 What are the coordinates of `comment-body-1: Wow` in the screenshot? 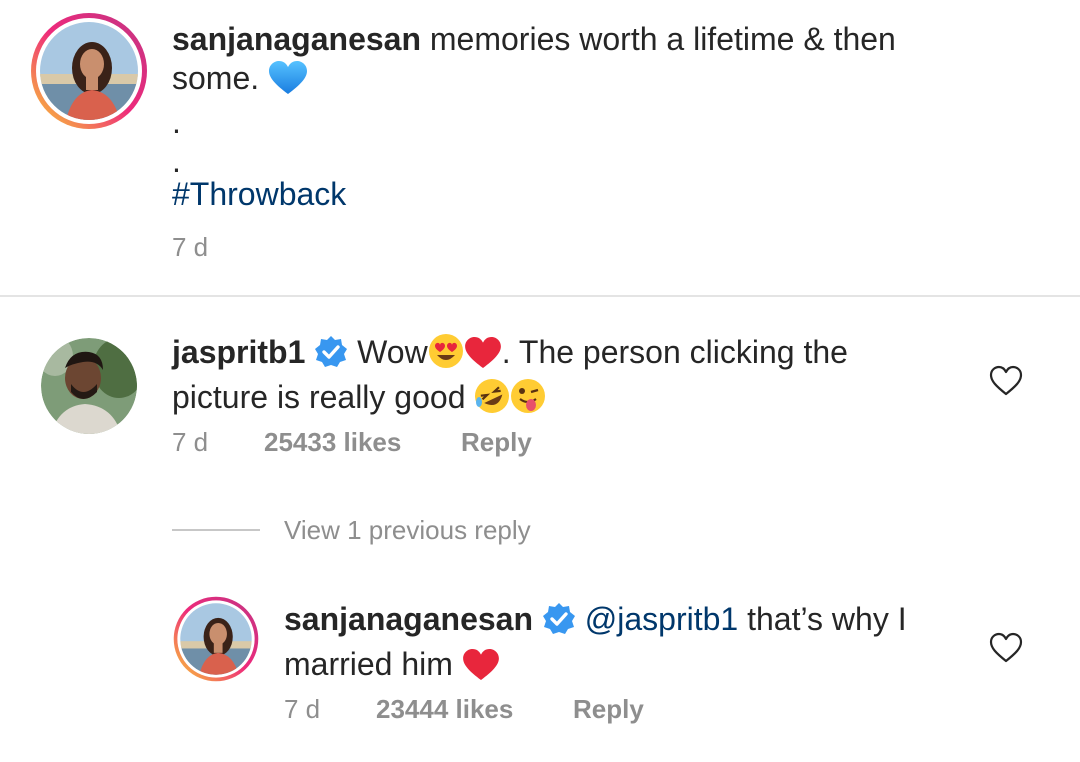 It's located at (392, 352).